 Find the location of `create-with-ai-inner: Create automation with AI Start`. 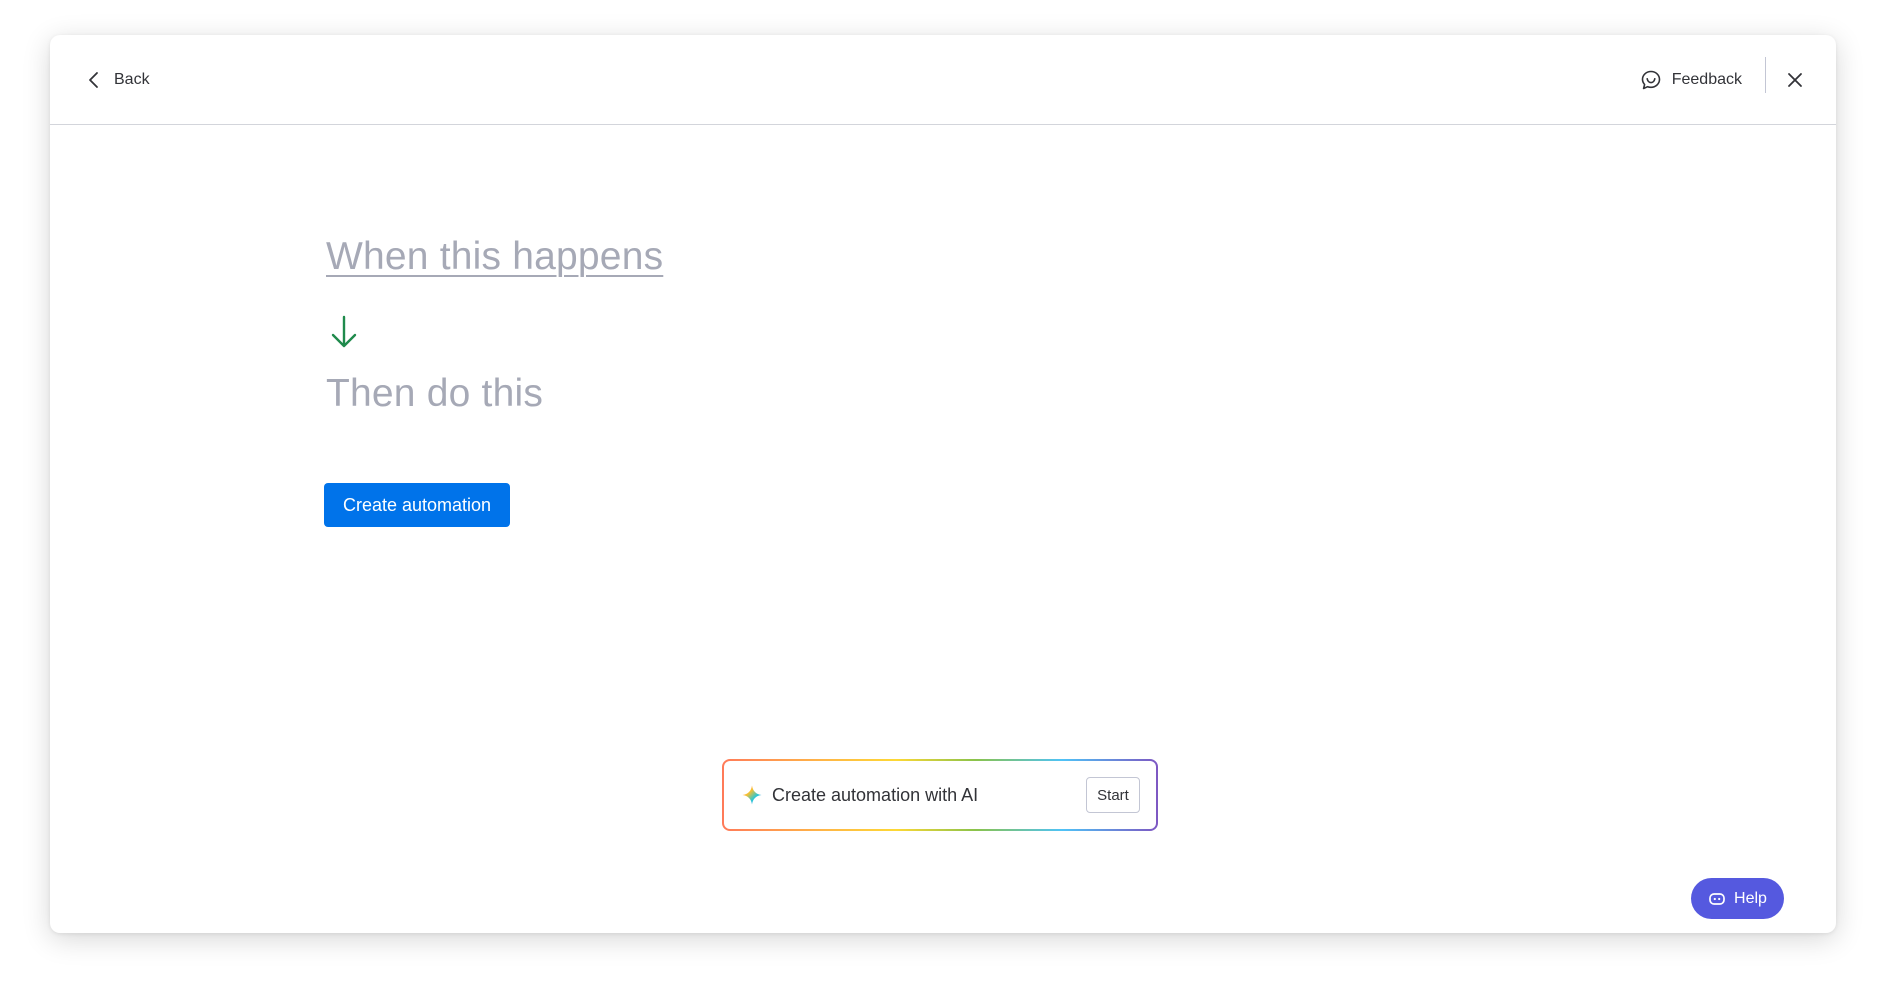

create-with-ai-inner: Create automation with AI Start is located at coordinates (940, 795).